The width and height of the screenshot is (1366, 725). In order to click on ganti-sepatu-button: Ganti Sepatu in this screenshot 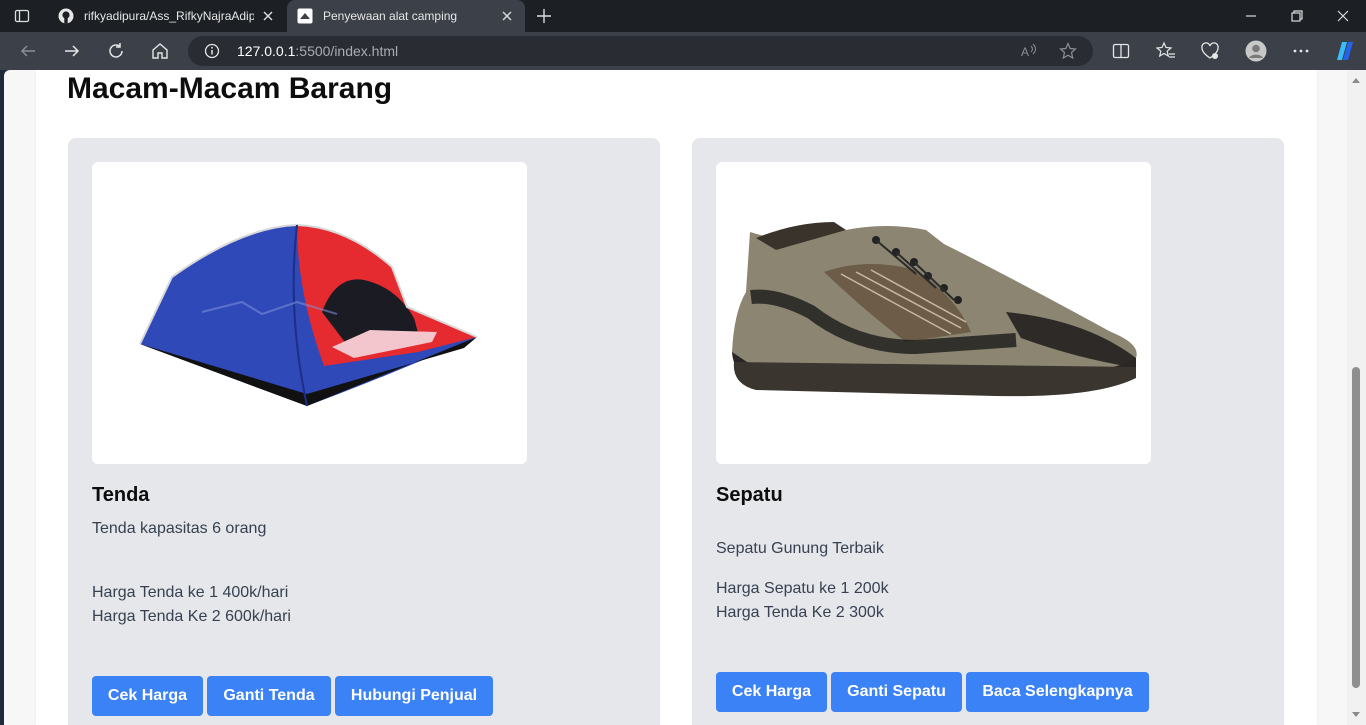, I will do `click(896, 692)`.